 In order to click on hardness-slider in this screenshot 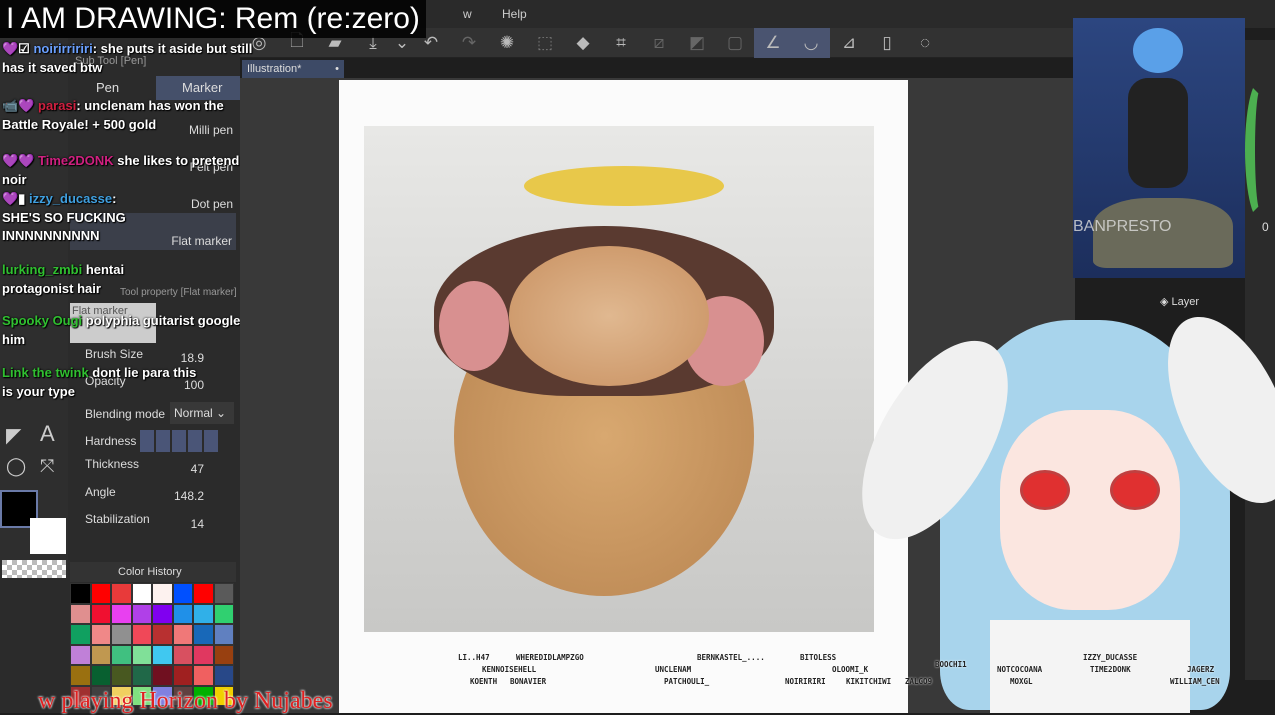, I will do `click(179, 441)`.